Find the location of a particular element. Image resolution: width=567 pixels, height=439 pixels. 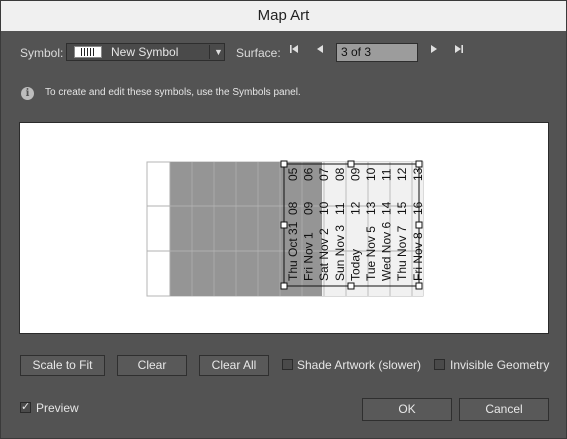

first-page-icon is located at coordinates (294, 52).